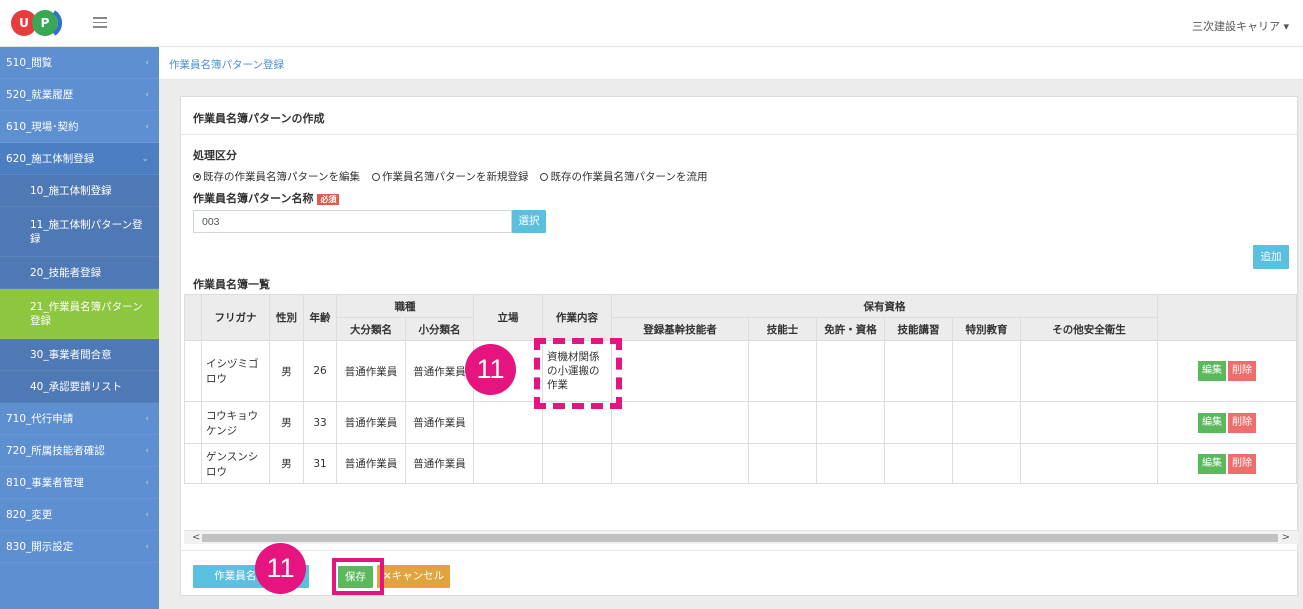  Describe the element at coordinates (1240, 26) in the screenshot. I see `user-menu: 三次建設キャリア ▾` at that location.